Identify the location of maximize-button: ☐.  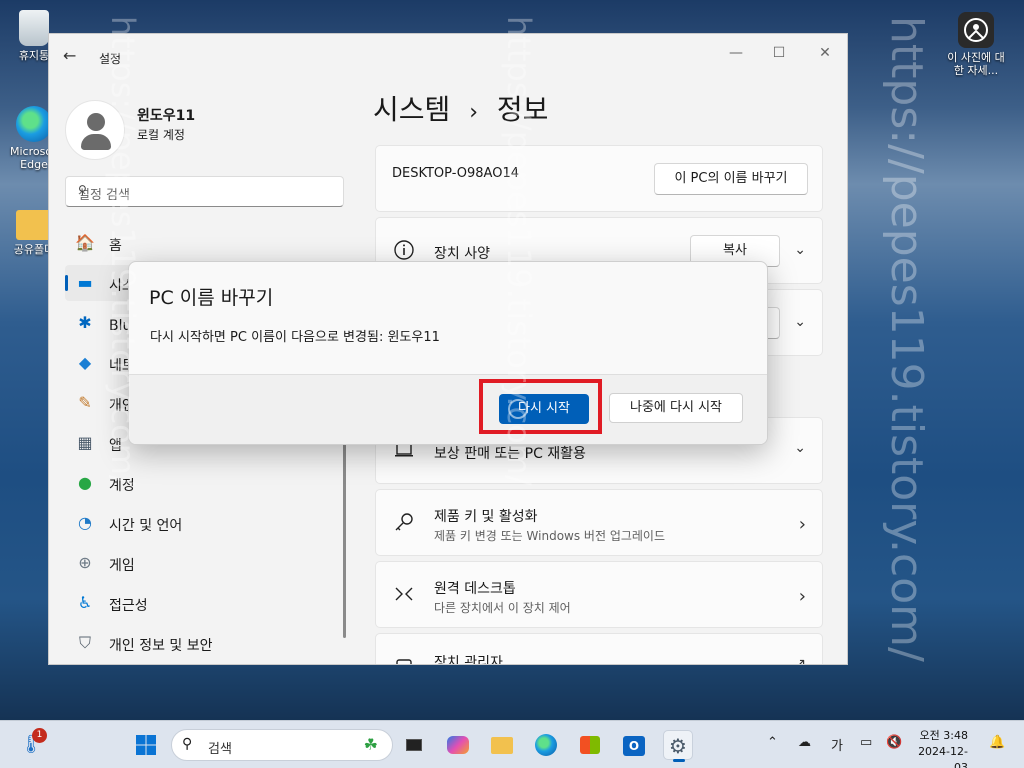
(779, 53).